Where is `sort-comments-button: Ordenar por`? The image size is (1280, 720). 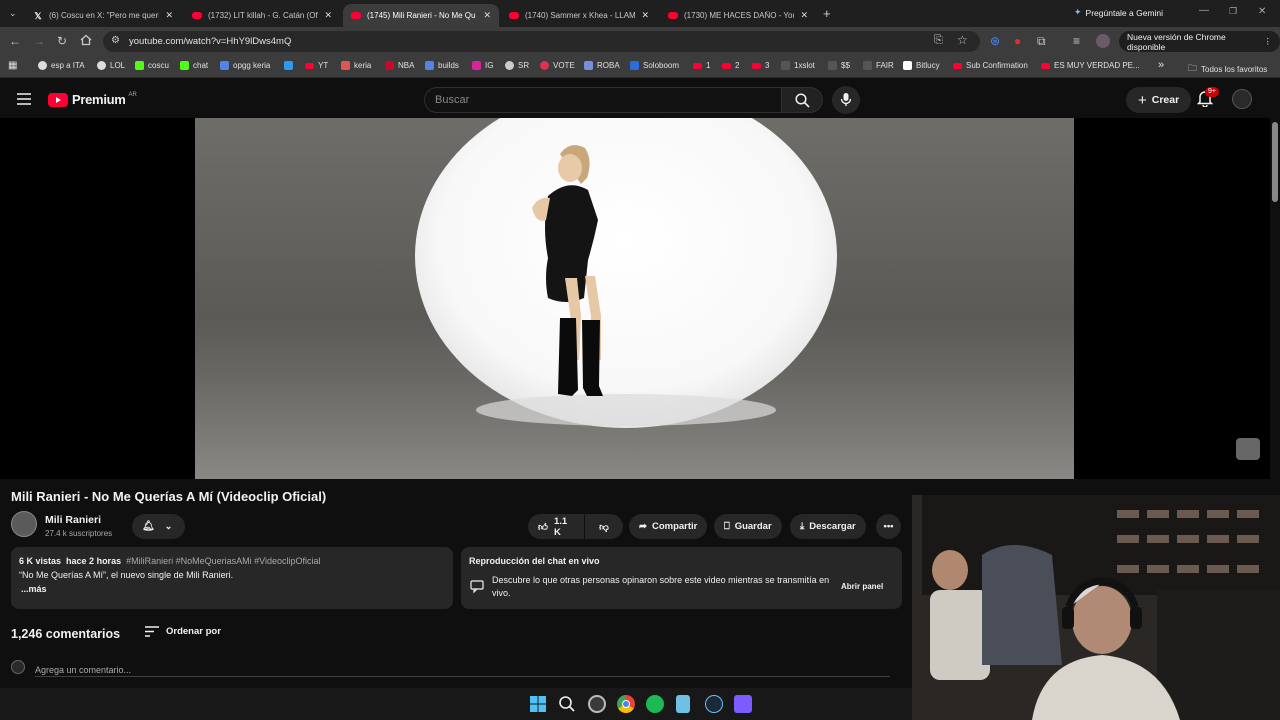 sort-comments-button: Ordenar por is located at coordinates (183, 631).